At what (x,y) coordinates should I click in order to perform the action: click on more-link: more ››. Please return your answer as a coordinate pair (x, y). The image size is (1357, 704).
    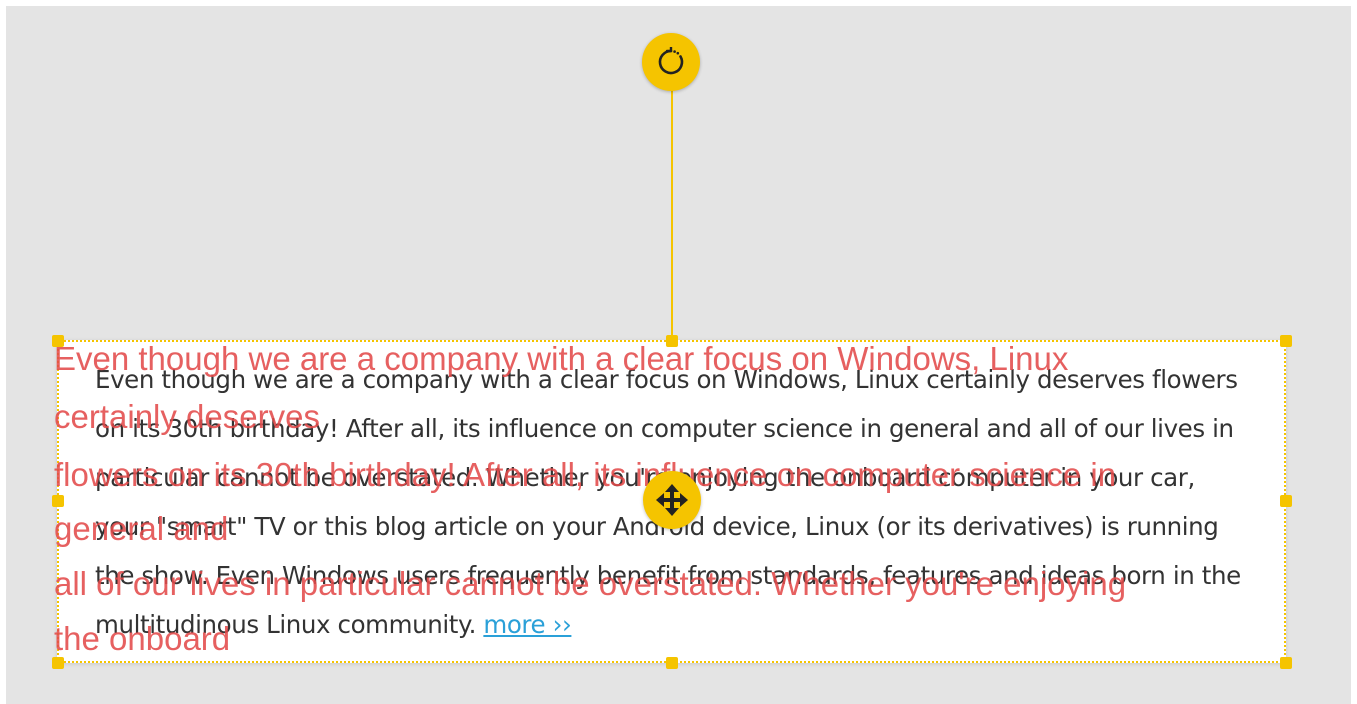
    Looking at the image, I should click on (527, 624).